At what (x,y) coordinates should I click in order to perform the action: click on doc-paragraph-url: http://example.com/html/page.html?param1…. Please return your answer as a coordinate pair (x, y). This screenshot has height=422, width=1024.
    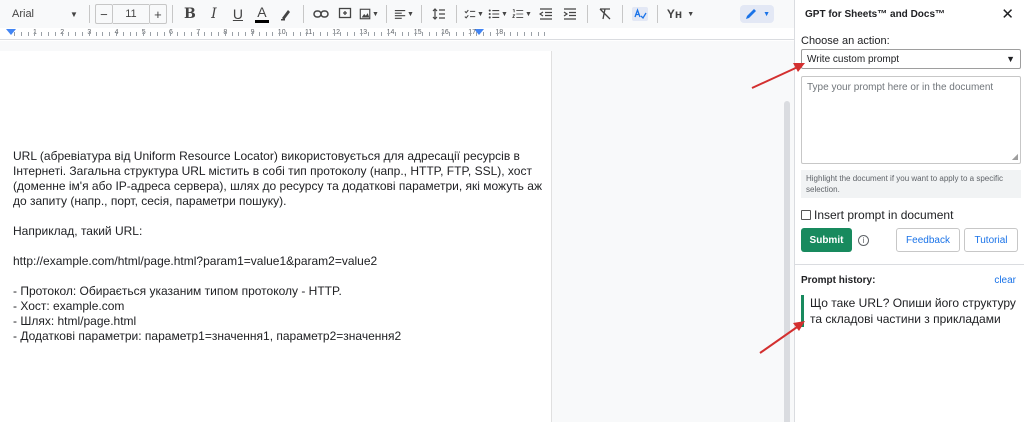
    Looking at the image, I should click on (195, 261).